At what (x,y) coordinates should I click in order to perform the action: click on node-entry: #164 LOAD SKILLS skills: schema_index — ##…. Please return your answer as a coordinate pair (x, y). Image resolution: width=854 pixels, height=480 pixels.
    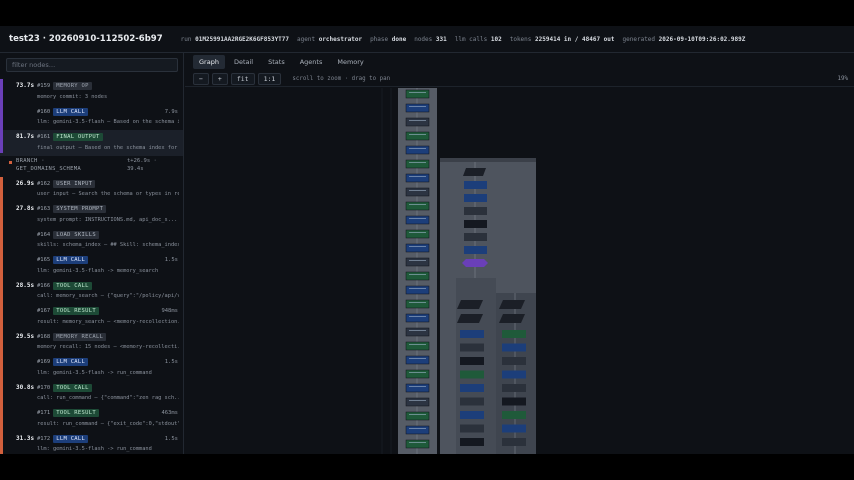
    Looking at the image, I should click on (91, 241).